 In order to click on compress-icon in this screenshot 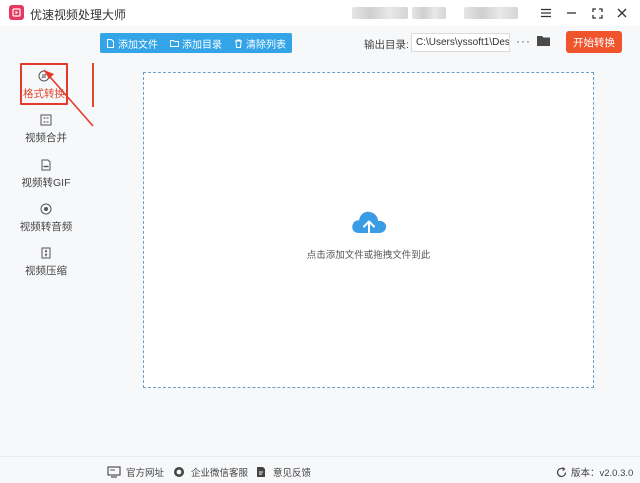, I will do `click(46, 252)`.